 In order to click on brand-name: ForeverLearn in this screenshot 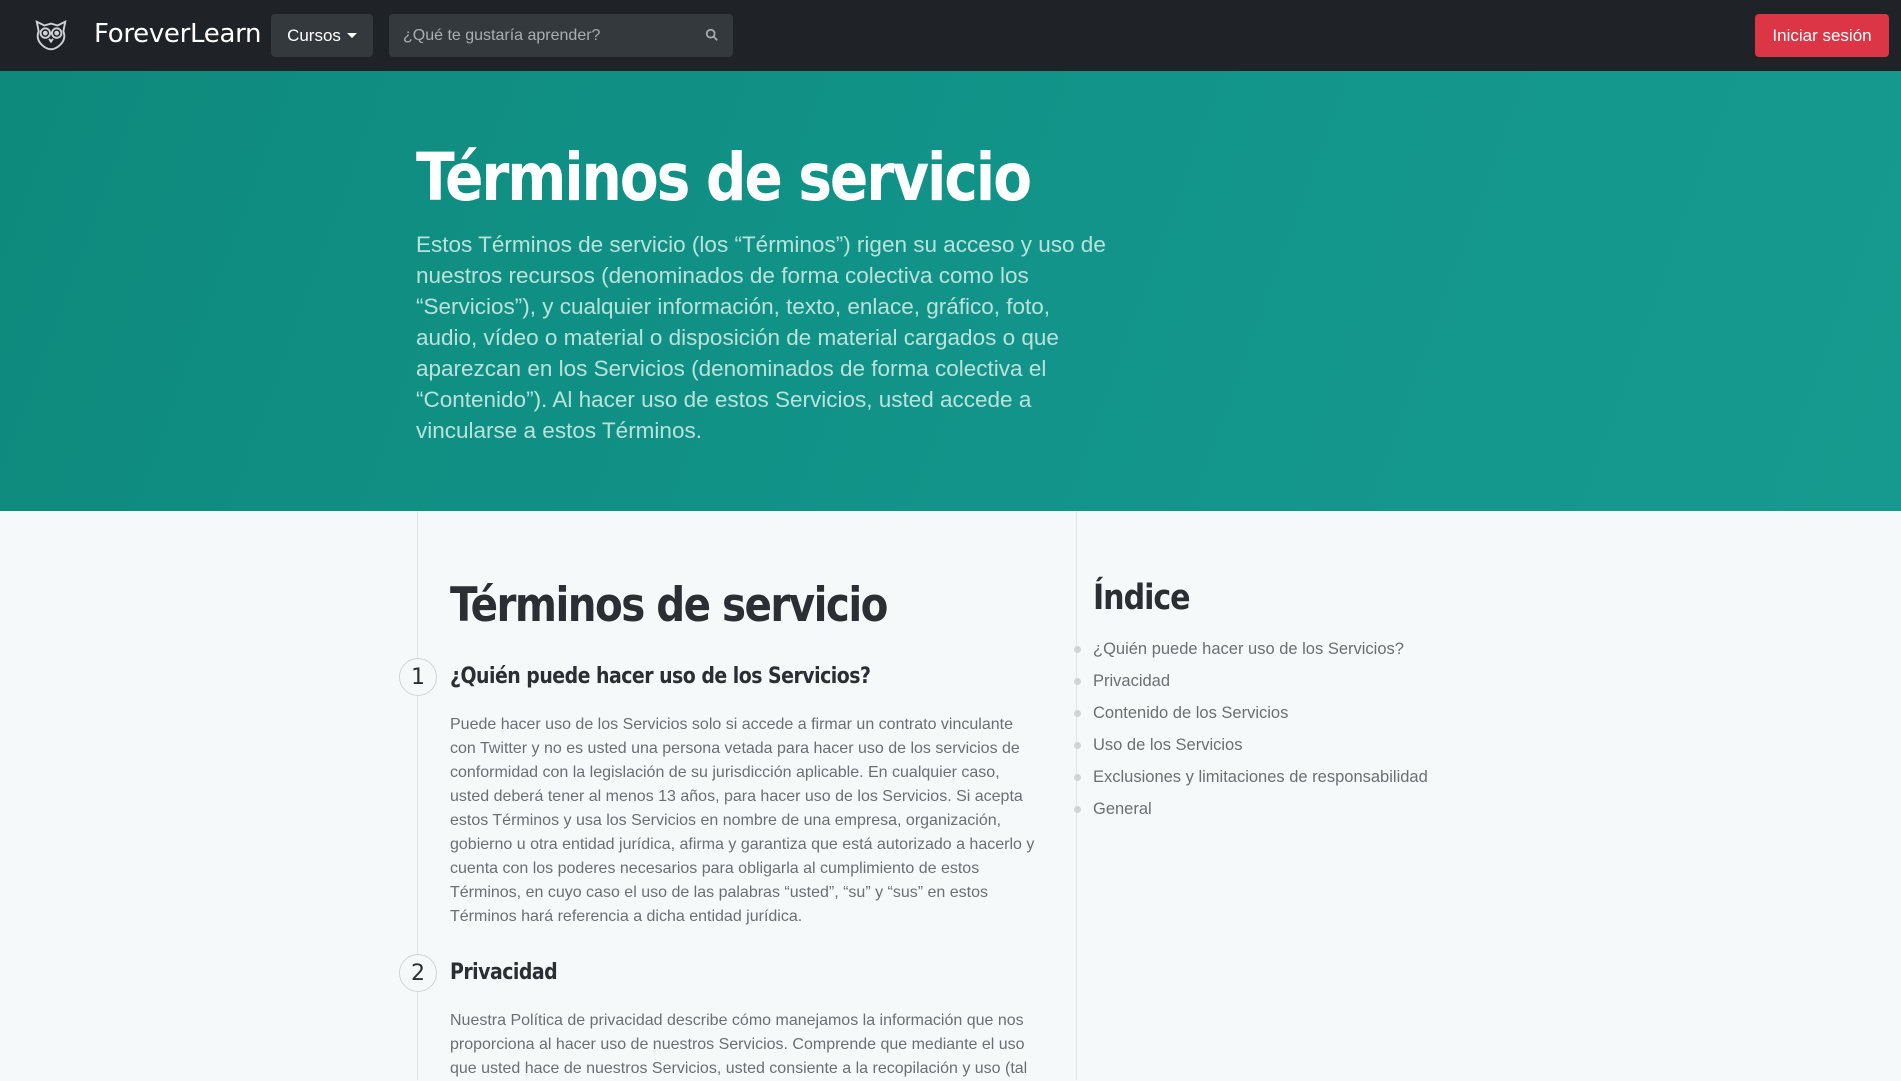, I will do `click(178, 34)`.